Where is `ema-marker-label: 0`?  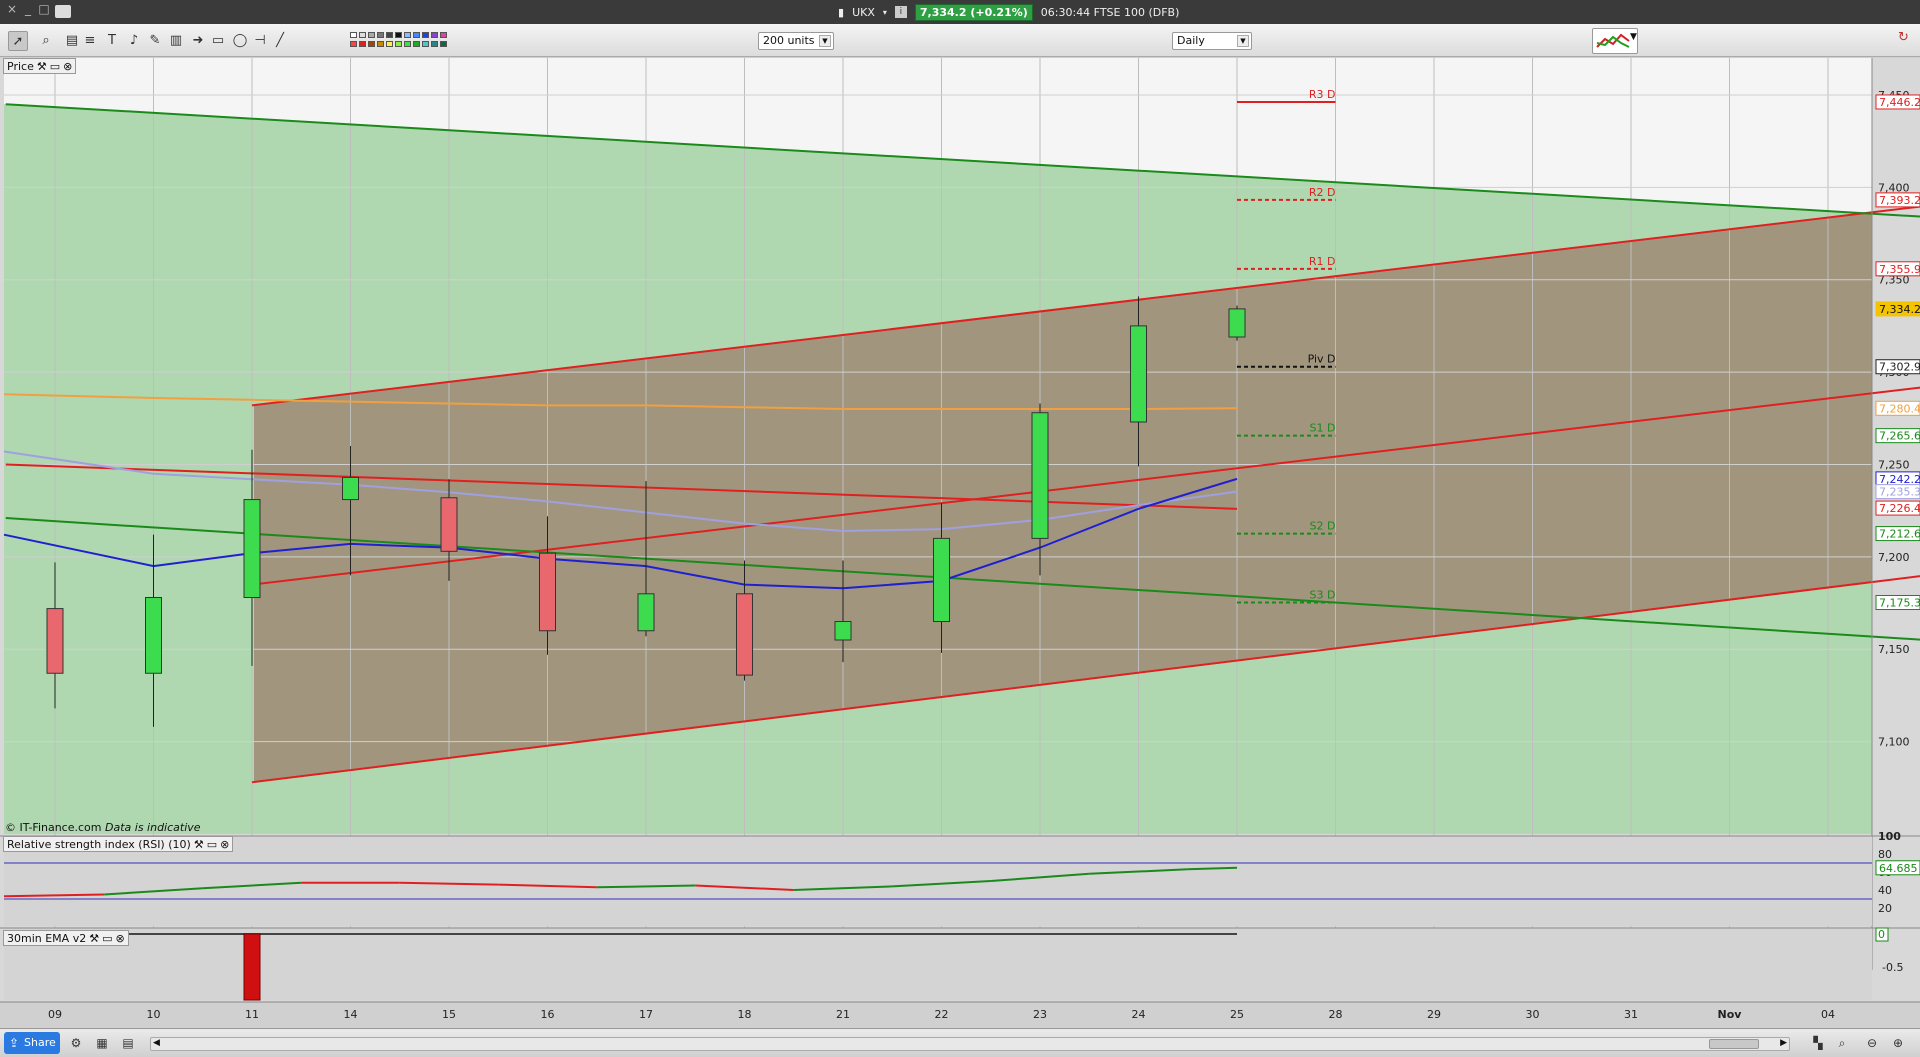 ema-marker-label: 0 is located at coordinates (1881, 934).